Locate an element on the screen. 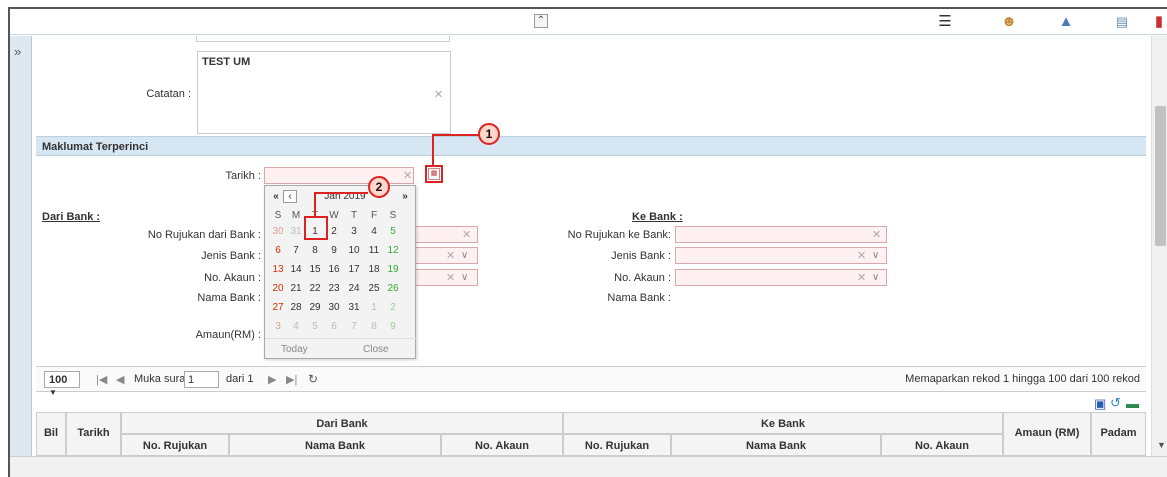 The image size is (1167, 477). refresh-icon: ↻ is located at coordinates (313, 379).